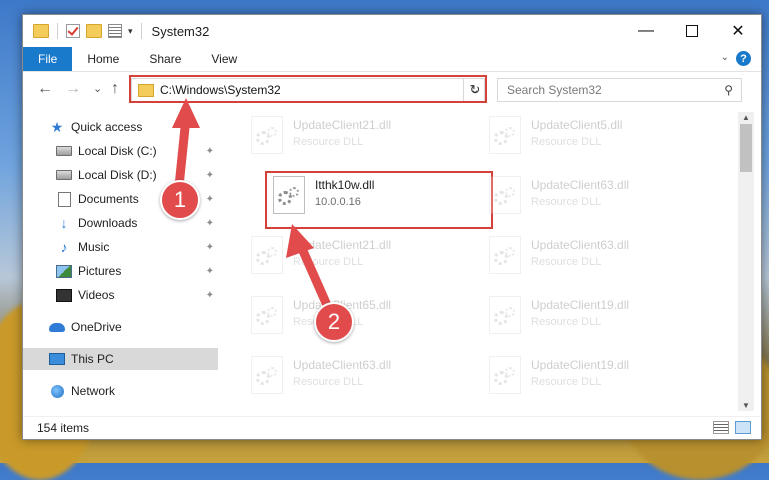 This screenshot has width=769, height=480. What do you see at coordinates (64, 223) in the screenshot?
I see `downloads-icon: ↓` at bounding box center [64, 223].